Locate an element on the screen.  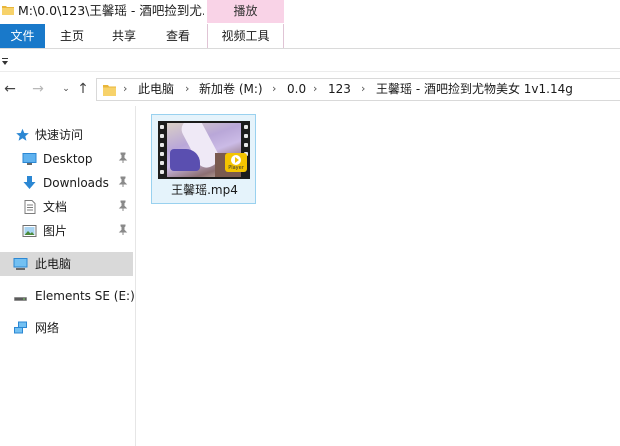
sidebar-item-desktop: Desktop is located at coordinates (66, 159).